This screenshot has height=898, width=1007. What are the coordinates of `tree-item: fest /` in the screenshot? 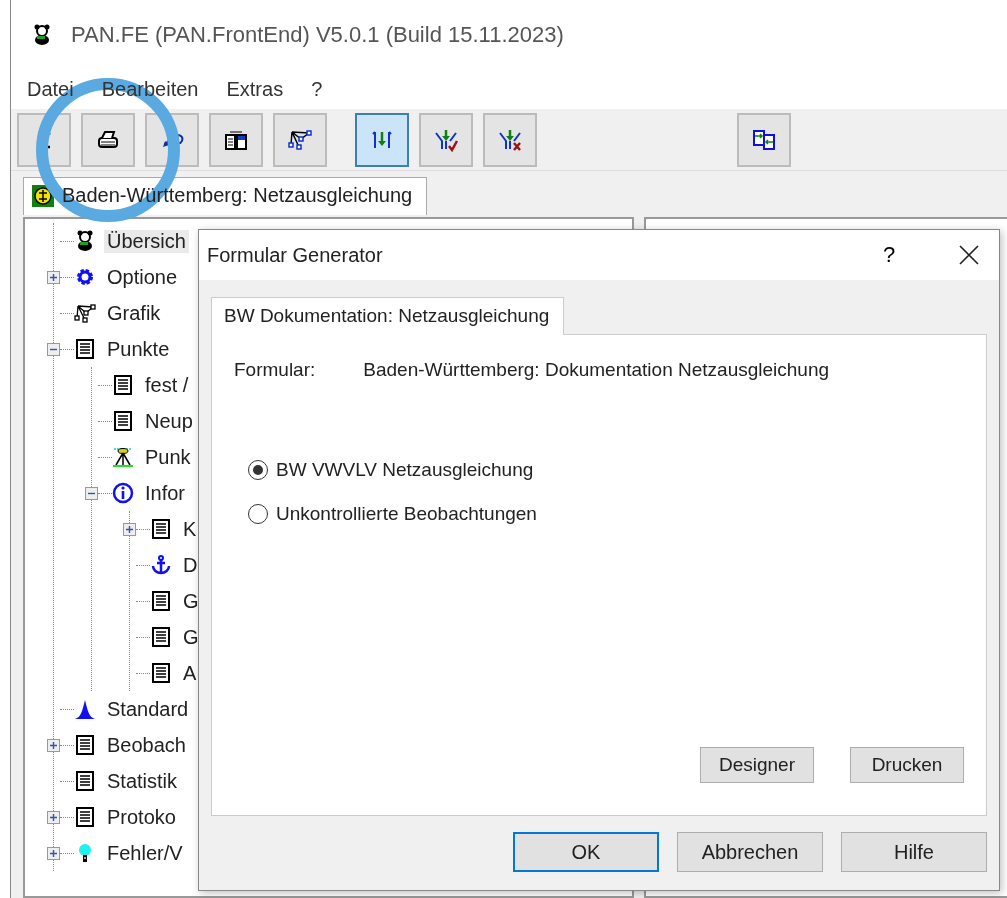 It's located at (167, 385).